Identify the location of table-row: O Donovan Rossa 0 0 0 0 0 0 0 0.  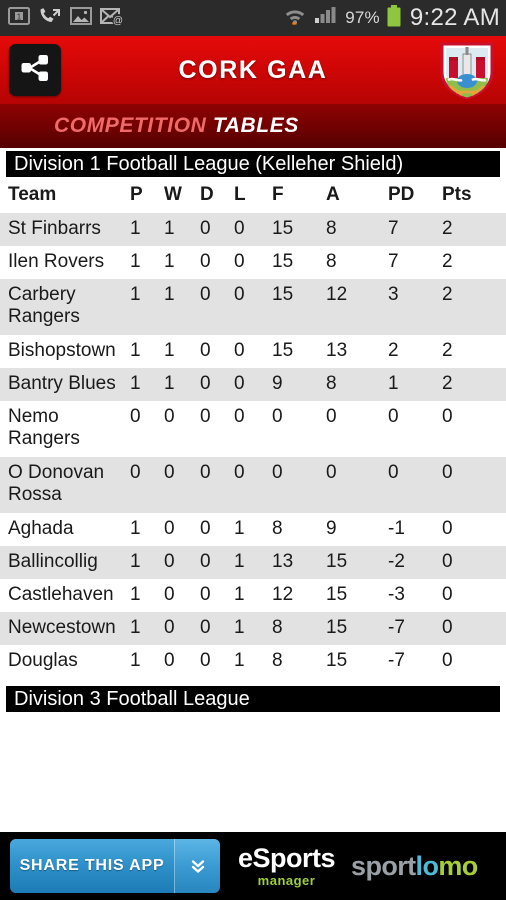
(253, 485).